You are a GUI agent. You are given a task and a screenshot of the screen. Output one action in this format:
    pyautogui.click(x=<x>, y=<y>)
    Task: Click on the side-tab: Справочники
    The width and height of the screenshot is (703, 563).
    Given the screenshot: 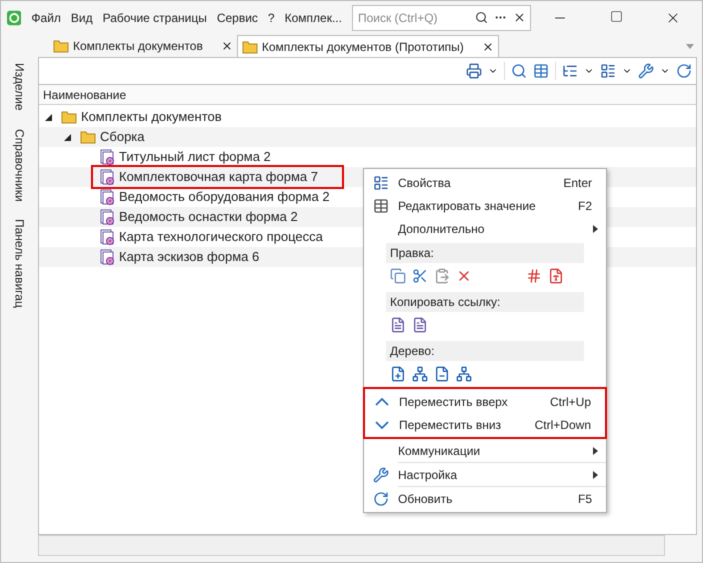 What is the action you would take?
    pyautogui.click(x=19, y=165)
    